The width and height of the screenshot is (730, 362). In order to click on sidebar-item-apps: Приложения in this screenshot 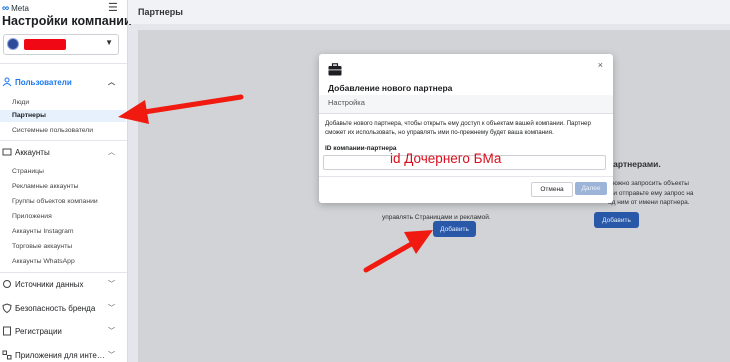, I will do `click(32, 216)`.